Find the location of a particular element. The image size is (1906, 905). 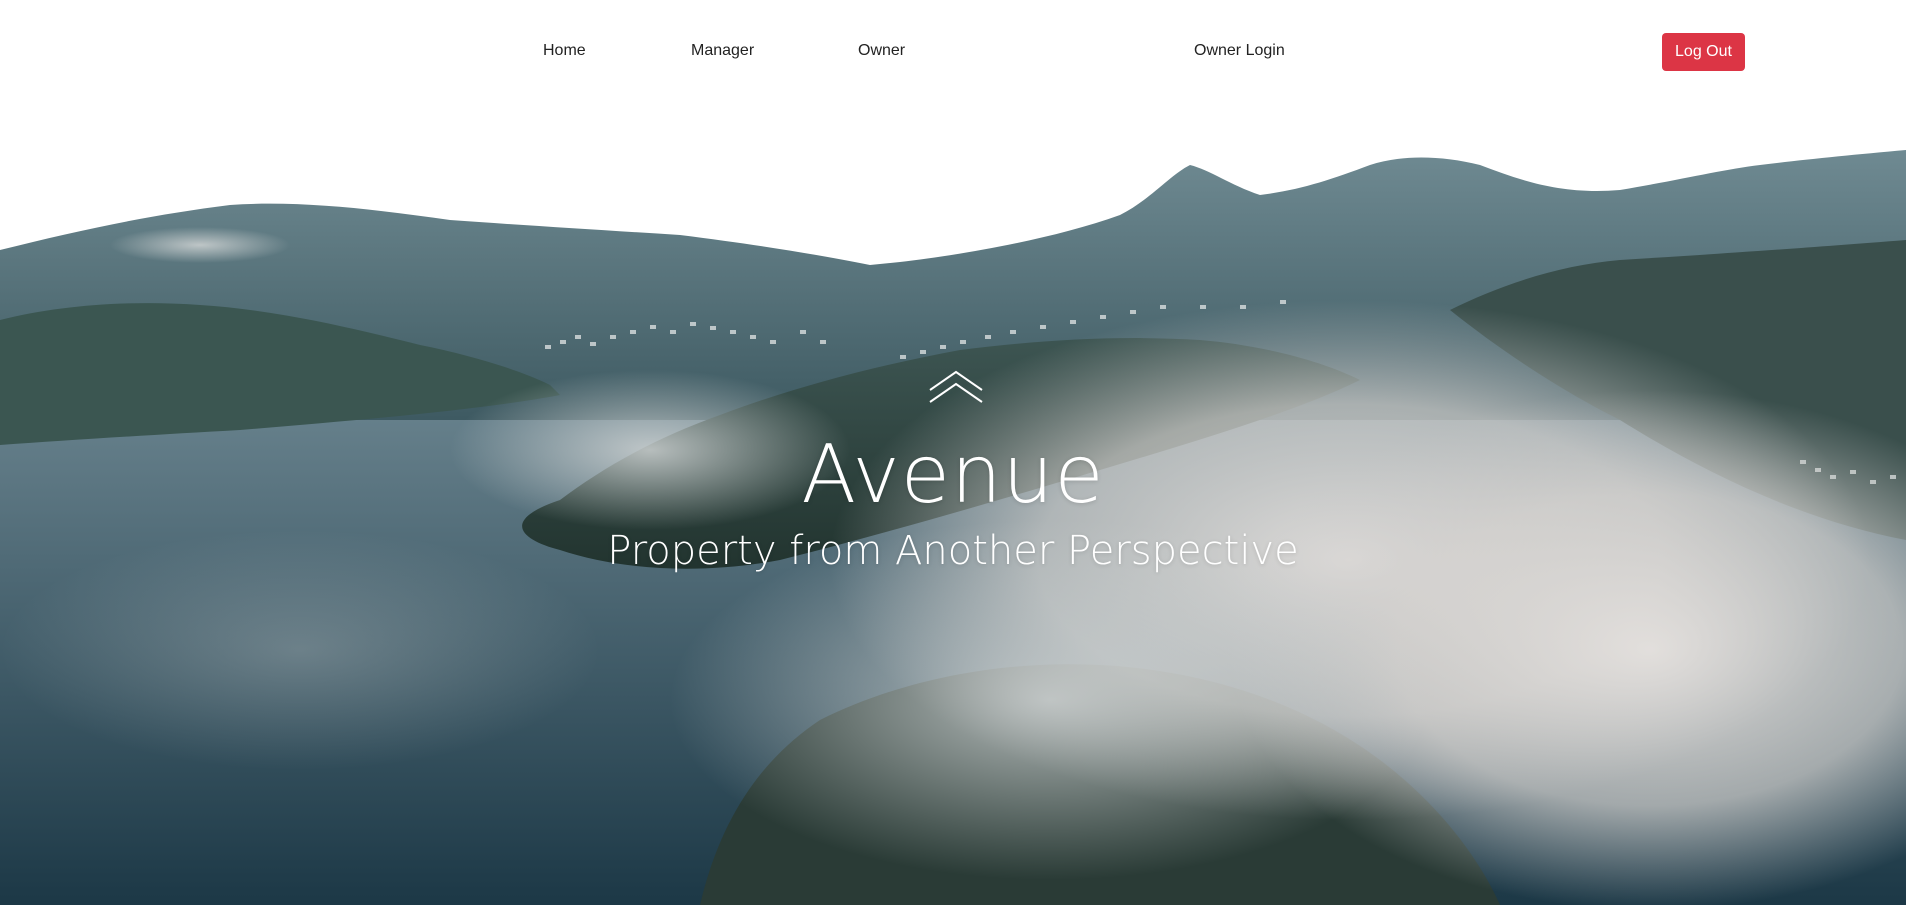

nav-owner-login-link: Owner Login is located at coordinates (1239, 51).